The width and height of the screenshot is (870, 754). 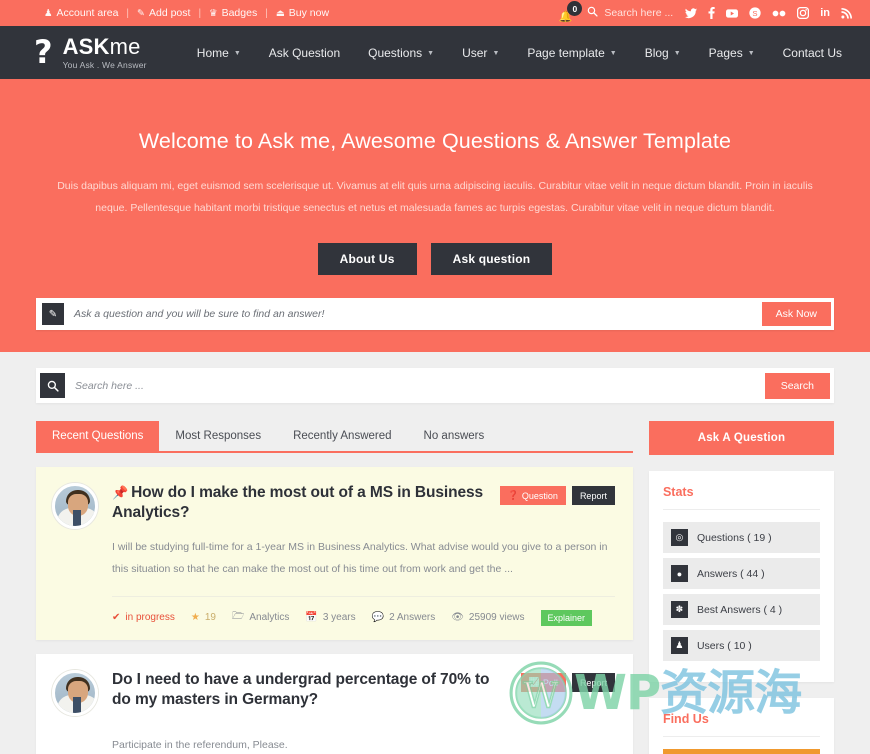 I want to click on meta-age: 📅 3 years, so click(x=330, y=617).